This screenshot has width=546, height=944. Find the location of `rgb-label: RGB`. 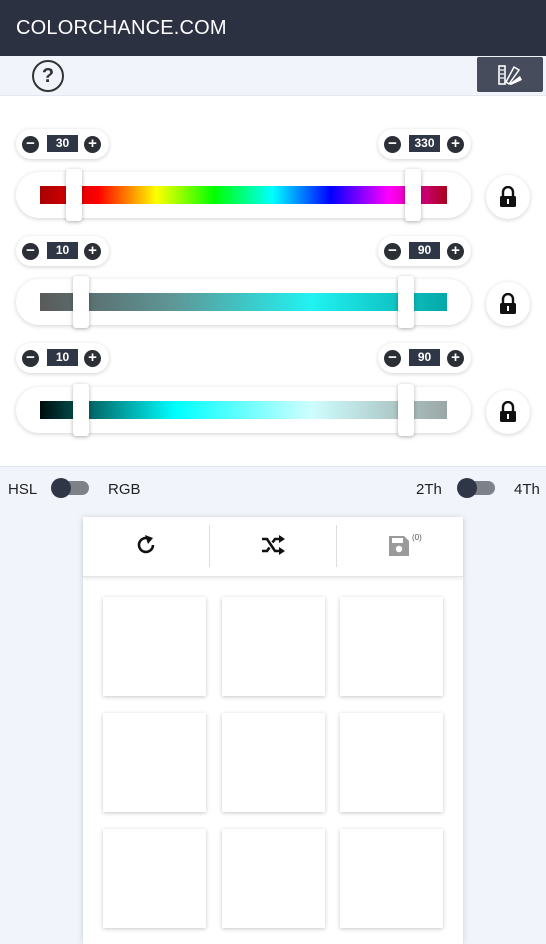

rgb-label: RGB is located at coordinates (124, 489).